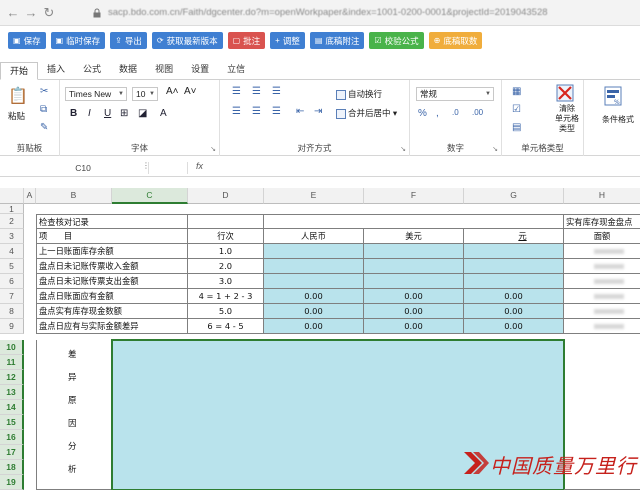 This screenshot has height=490, width=640. What do you see at coordinates (89, 113) in the screenshot?
I see `italic-icon: I` at bounding box center [89, 113].